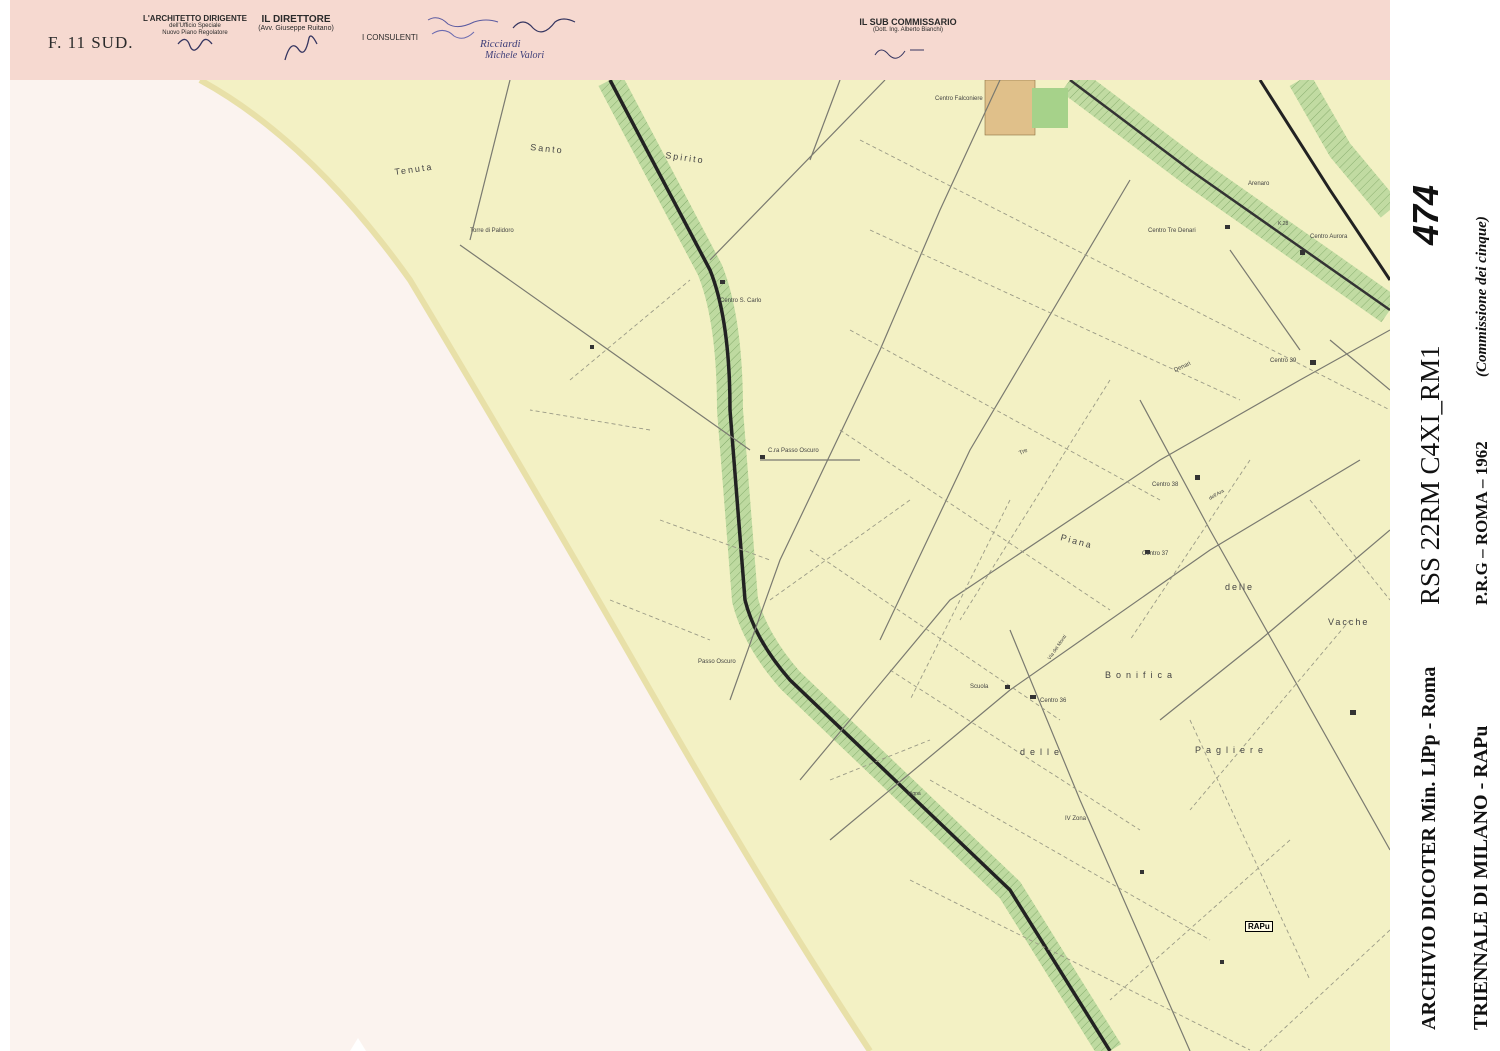  I want to click on commission-text: (Commissione dei cinque), so click(1482, 296).